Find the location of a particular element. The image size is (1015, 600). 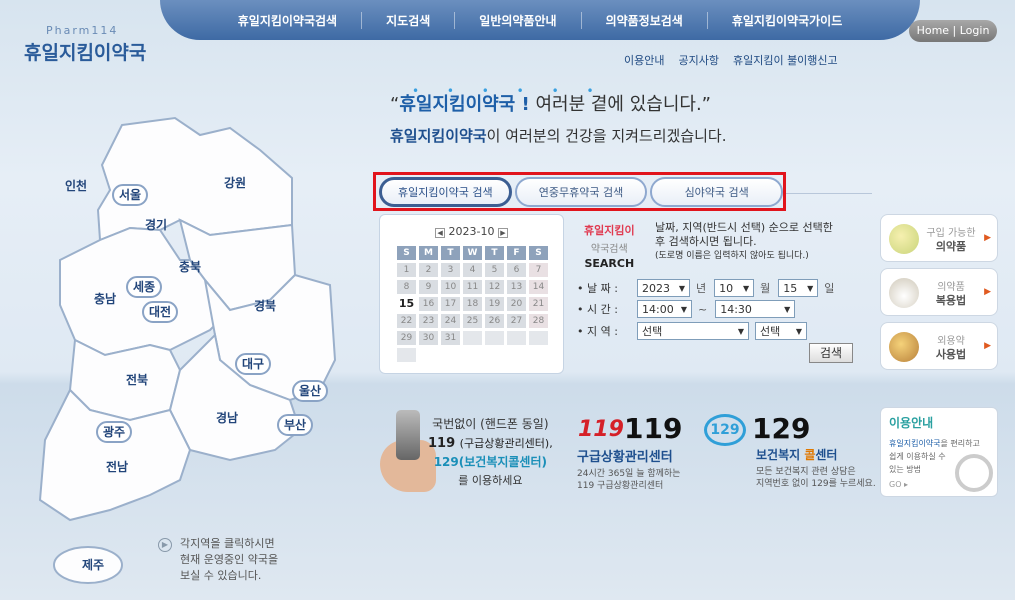

side-button-otc-drugs: 구입 가능한 의약품 ▶ is located at coordinates (939, 238).